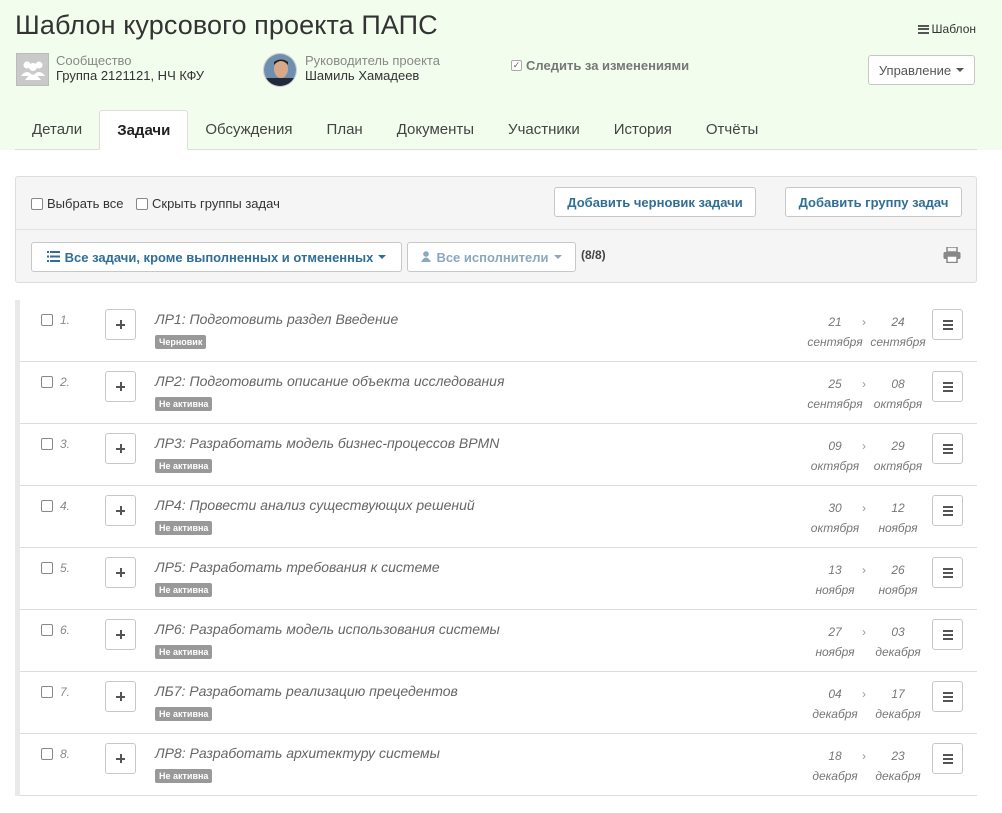 This screenshot has height=813, width=1002. I want to click on end-date: 24 сентября, so click(898, 332).